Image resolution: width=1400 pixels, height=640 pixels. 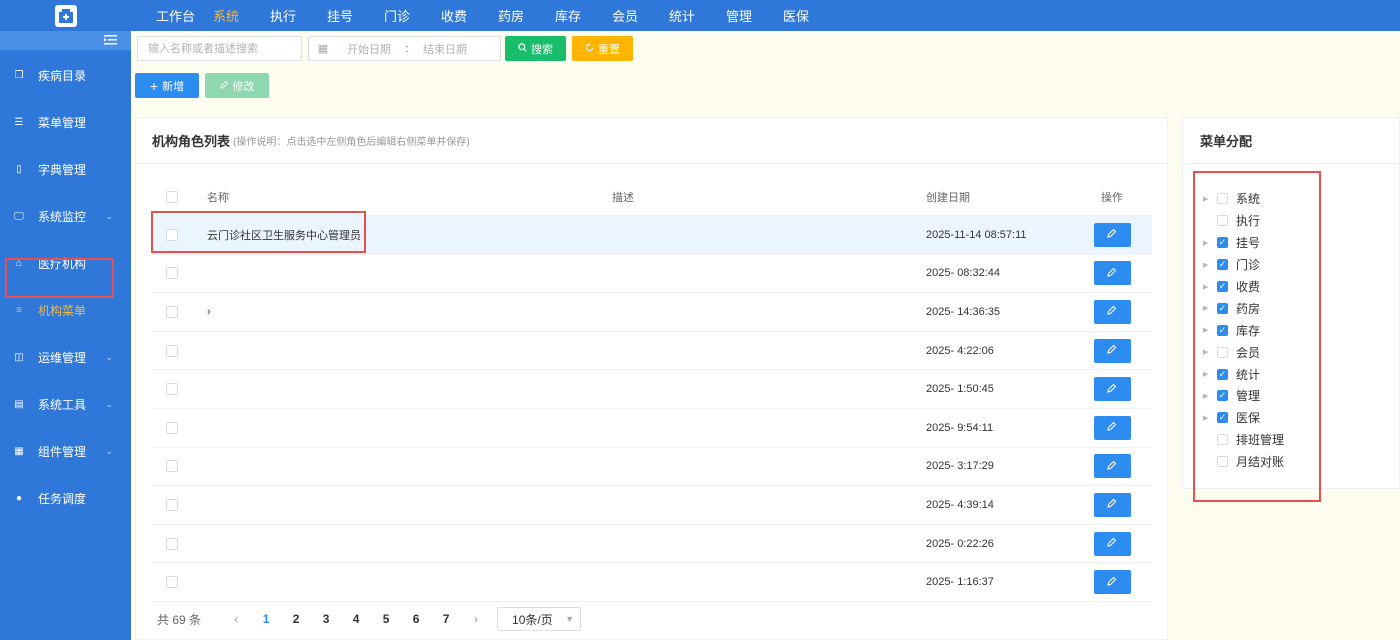 What do you see at coordinates (539, 619) in the screenshot?
I see `page-size-select: 10条/页 ▼` at bounding box center [539, 619].